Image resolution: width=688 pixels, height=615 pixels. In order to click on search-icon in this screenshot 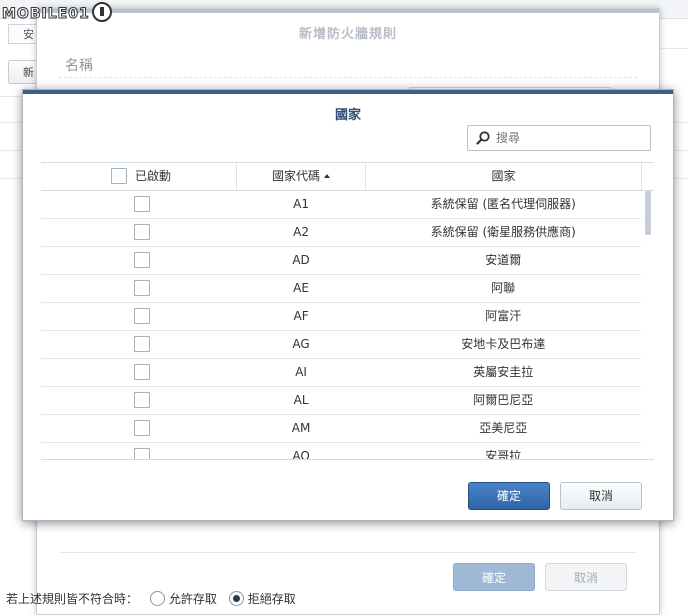, I will do `click(483, 138)`.